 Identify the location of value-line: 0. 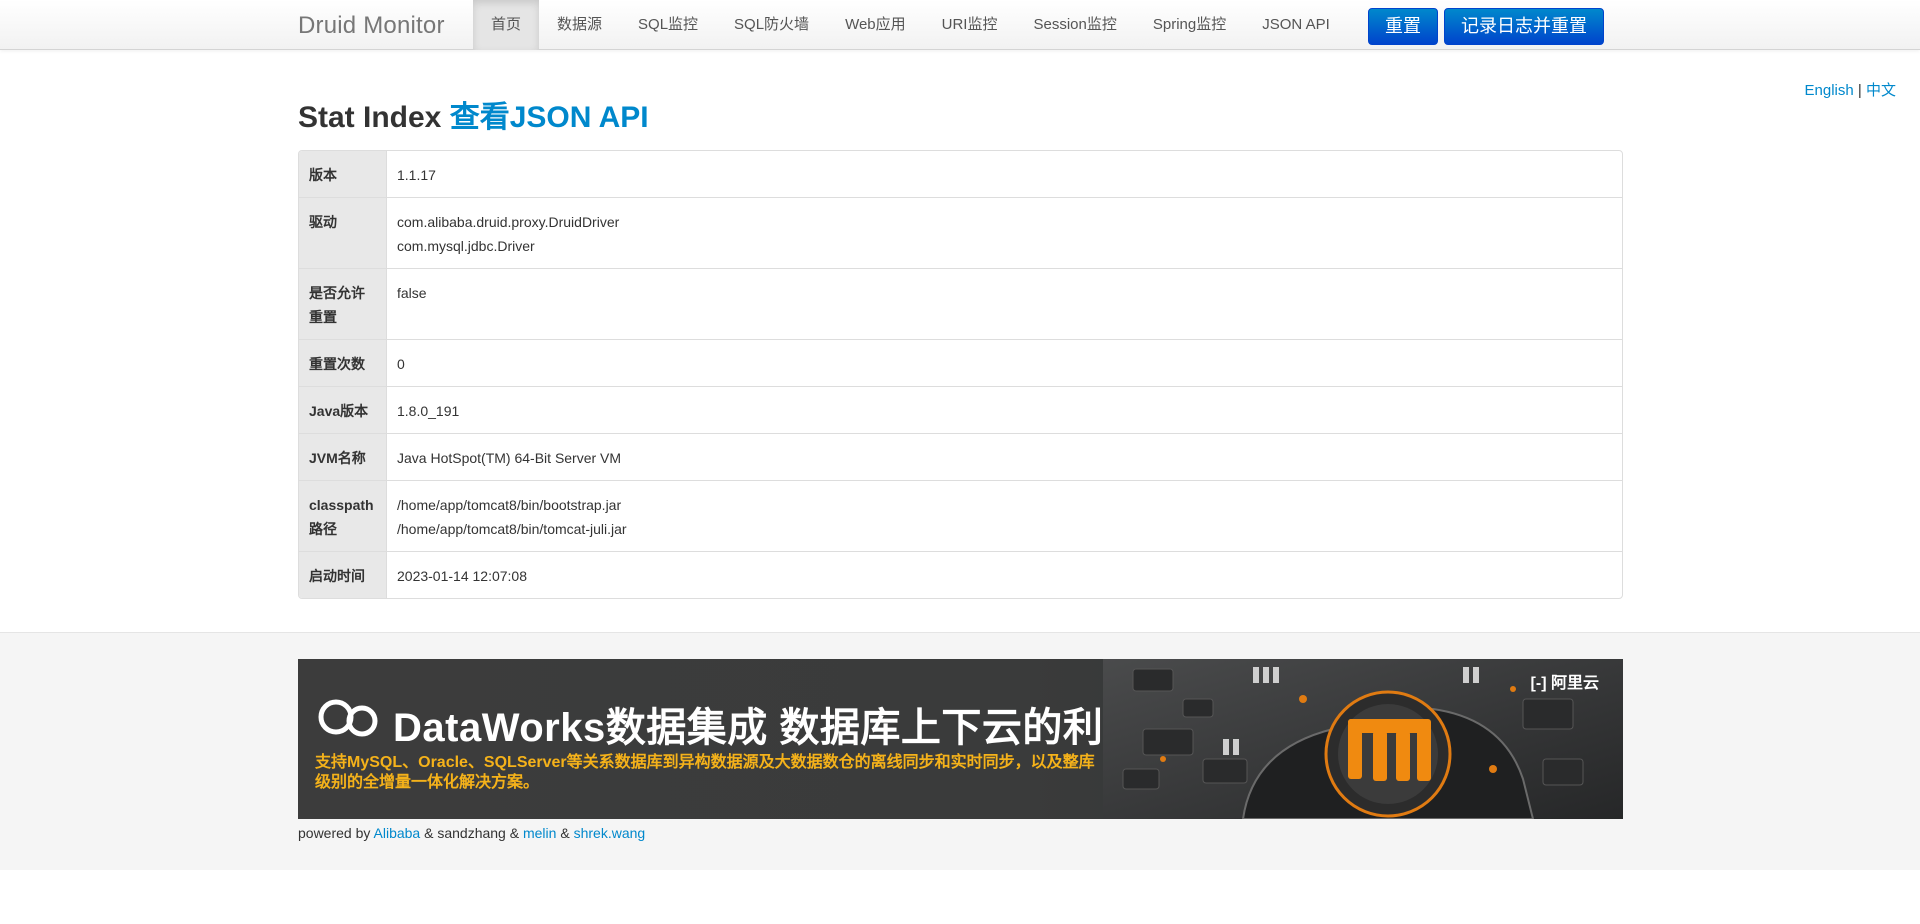
(401, 364).